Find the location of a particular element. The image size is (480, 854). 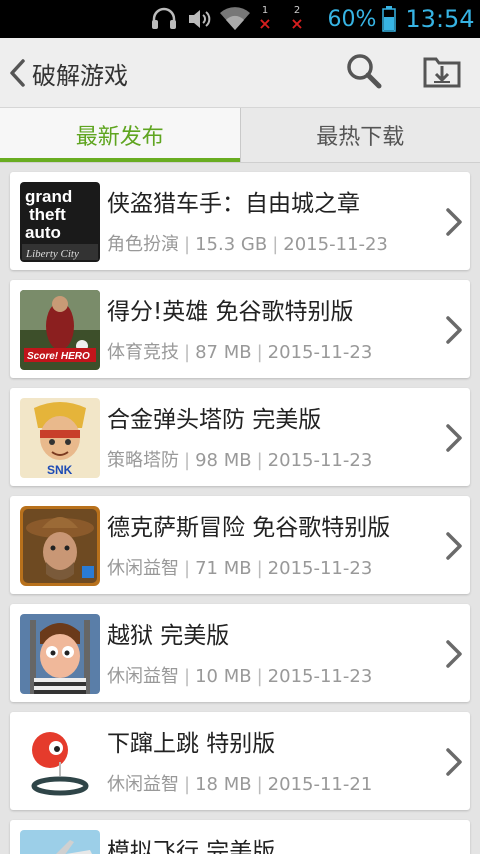

game-size: 71 MB is located at coordinates (223, 568).